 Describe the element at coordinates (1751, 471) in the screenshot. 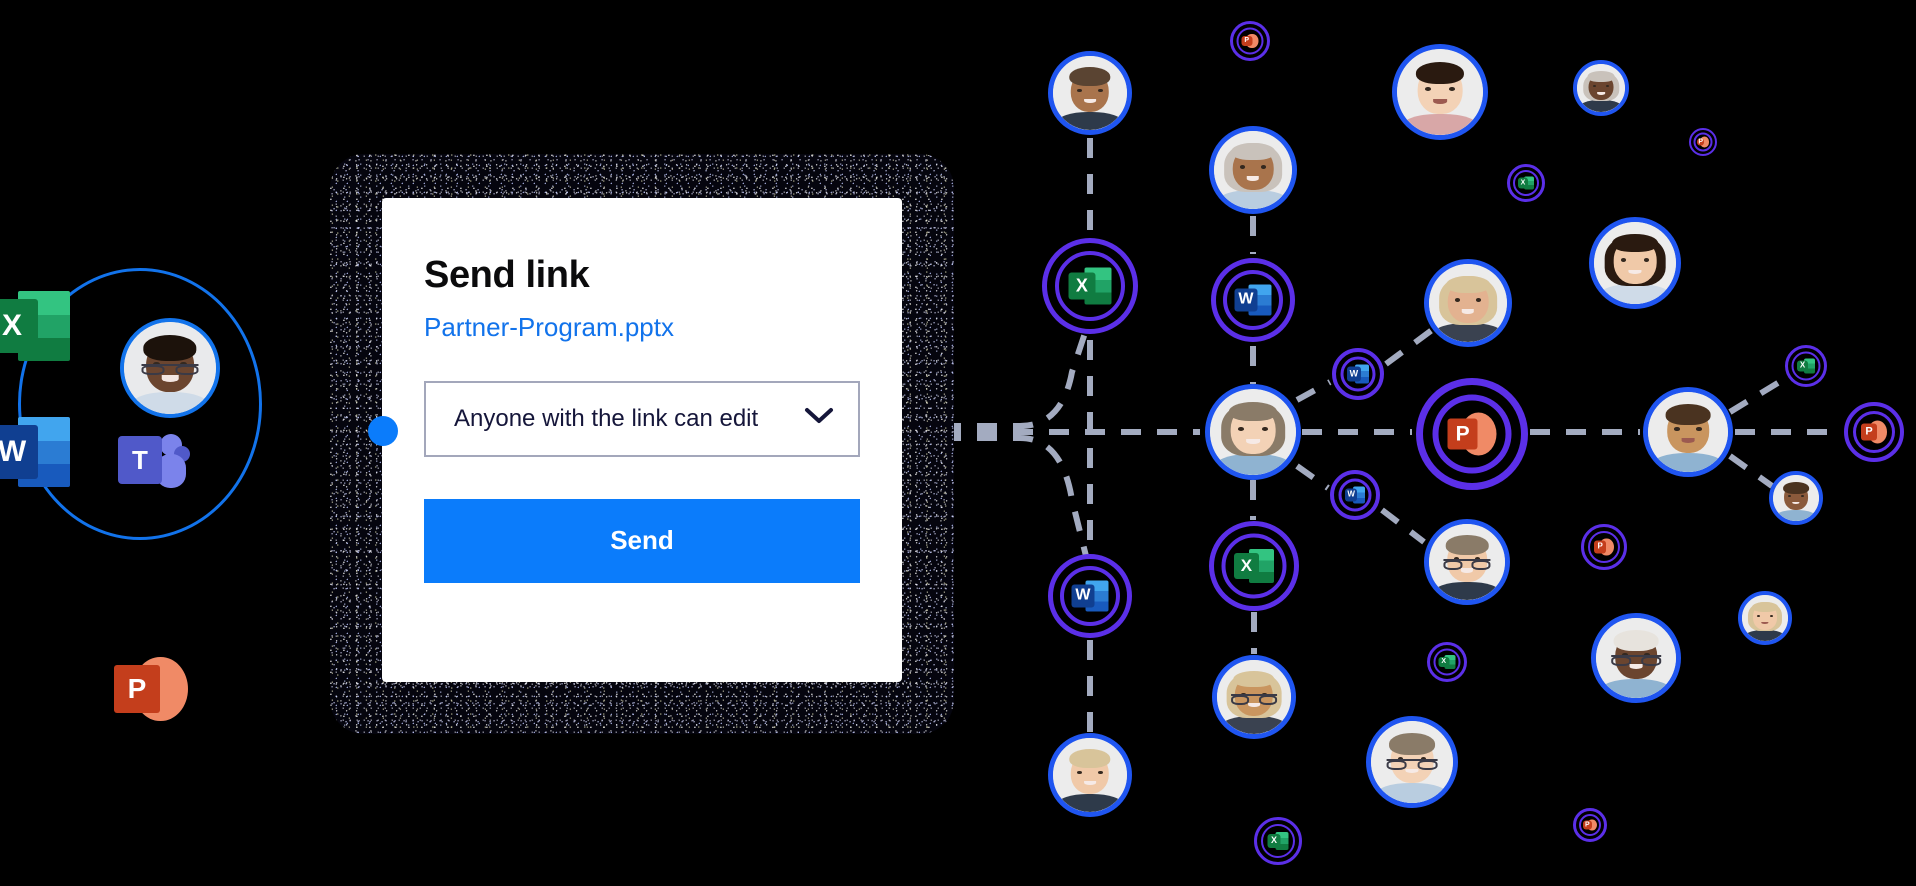

I see `edge-p7-p8` at that location.